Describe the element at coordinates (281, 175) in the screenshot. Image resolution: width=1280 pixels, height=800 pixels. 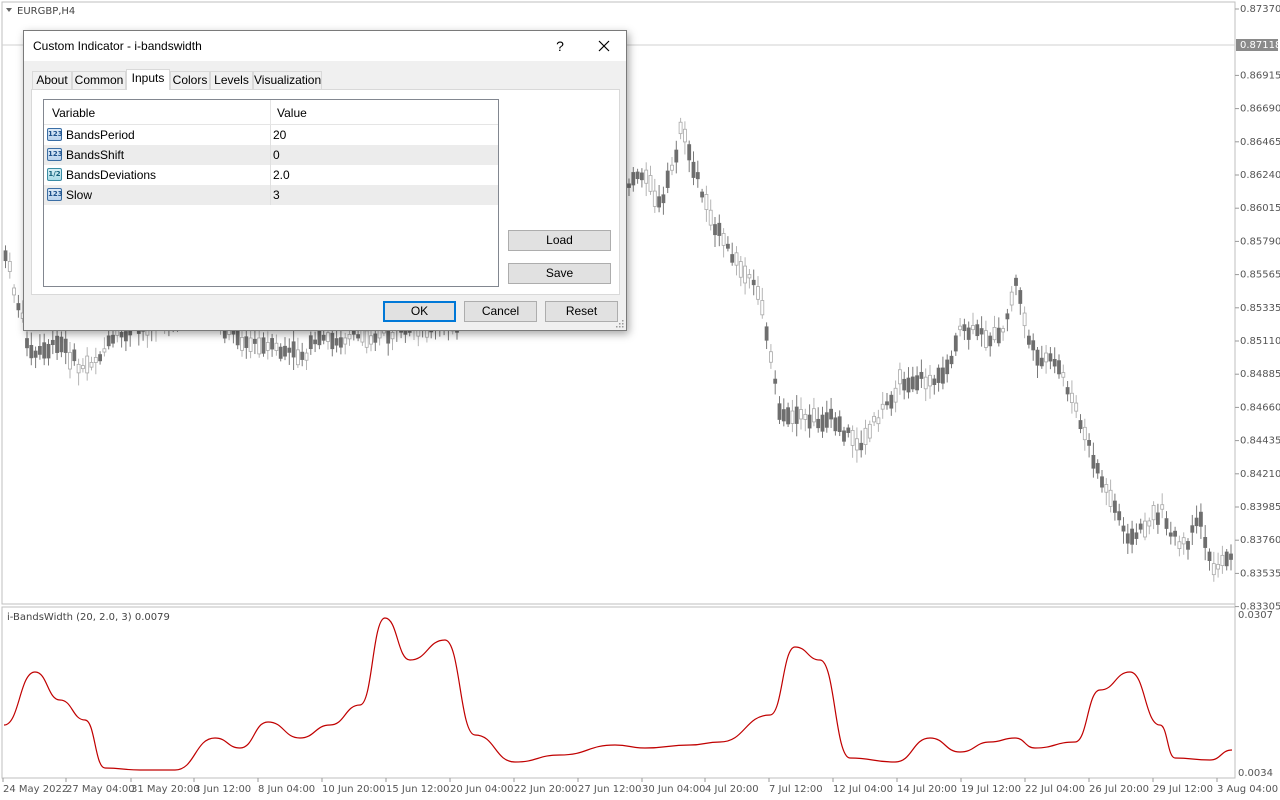
I see `variable-value: 2.0` at that location.